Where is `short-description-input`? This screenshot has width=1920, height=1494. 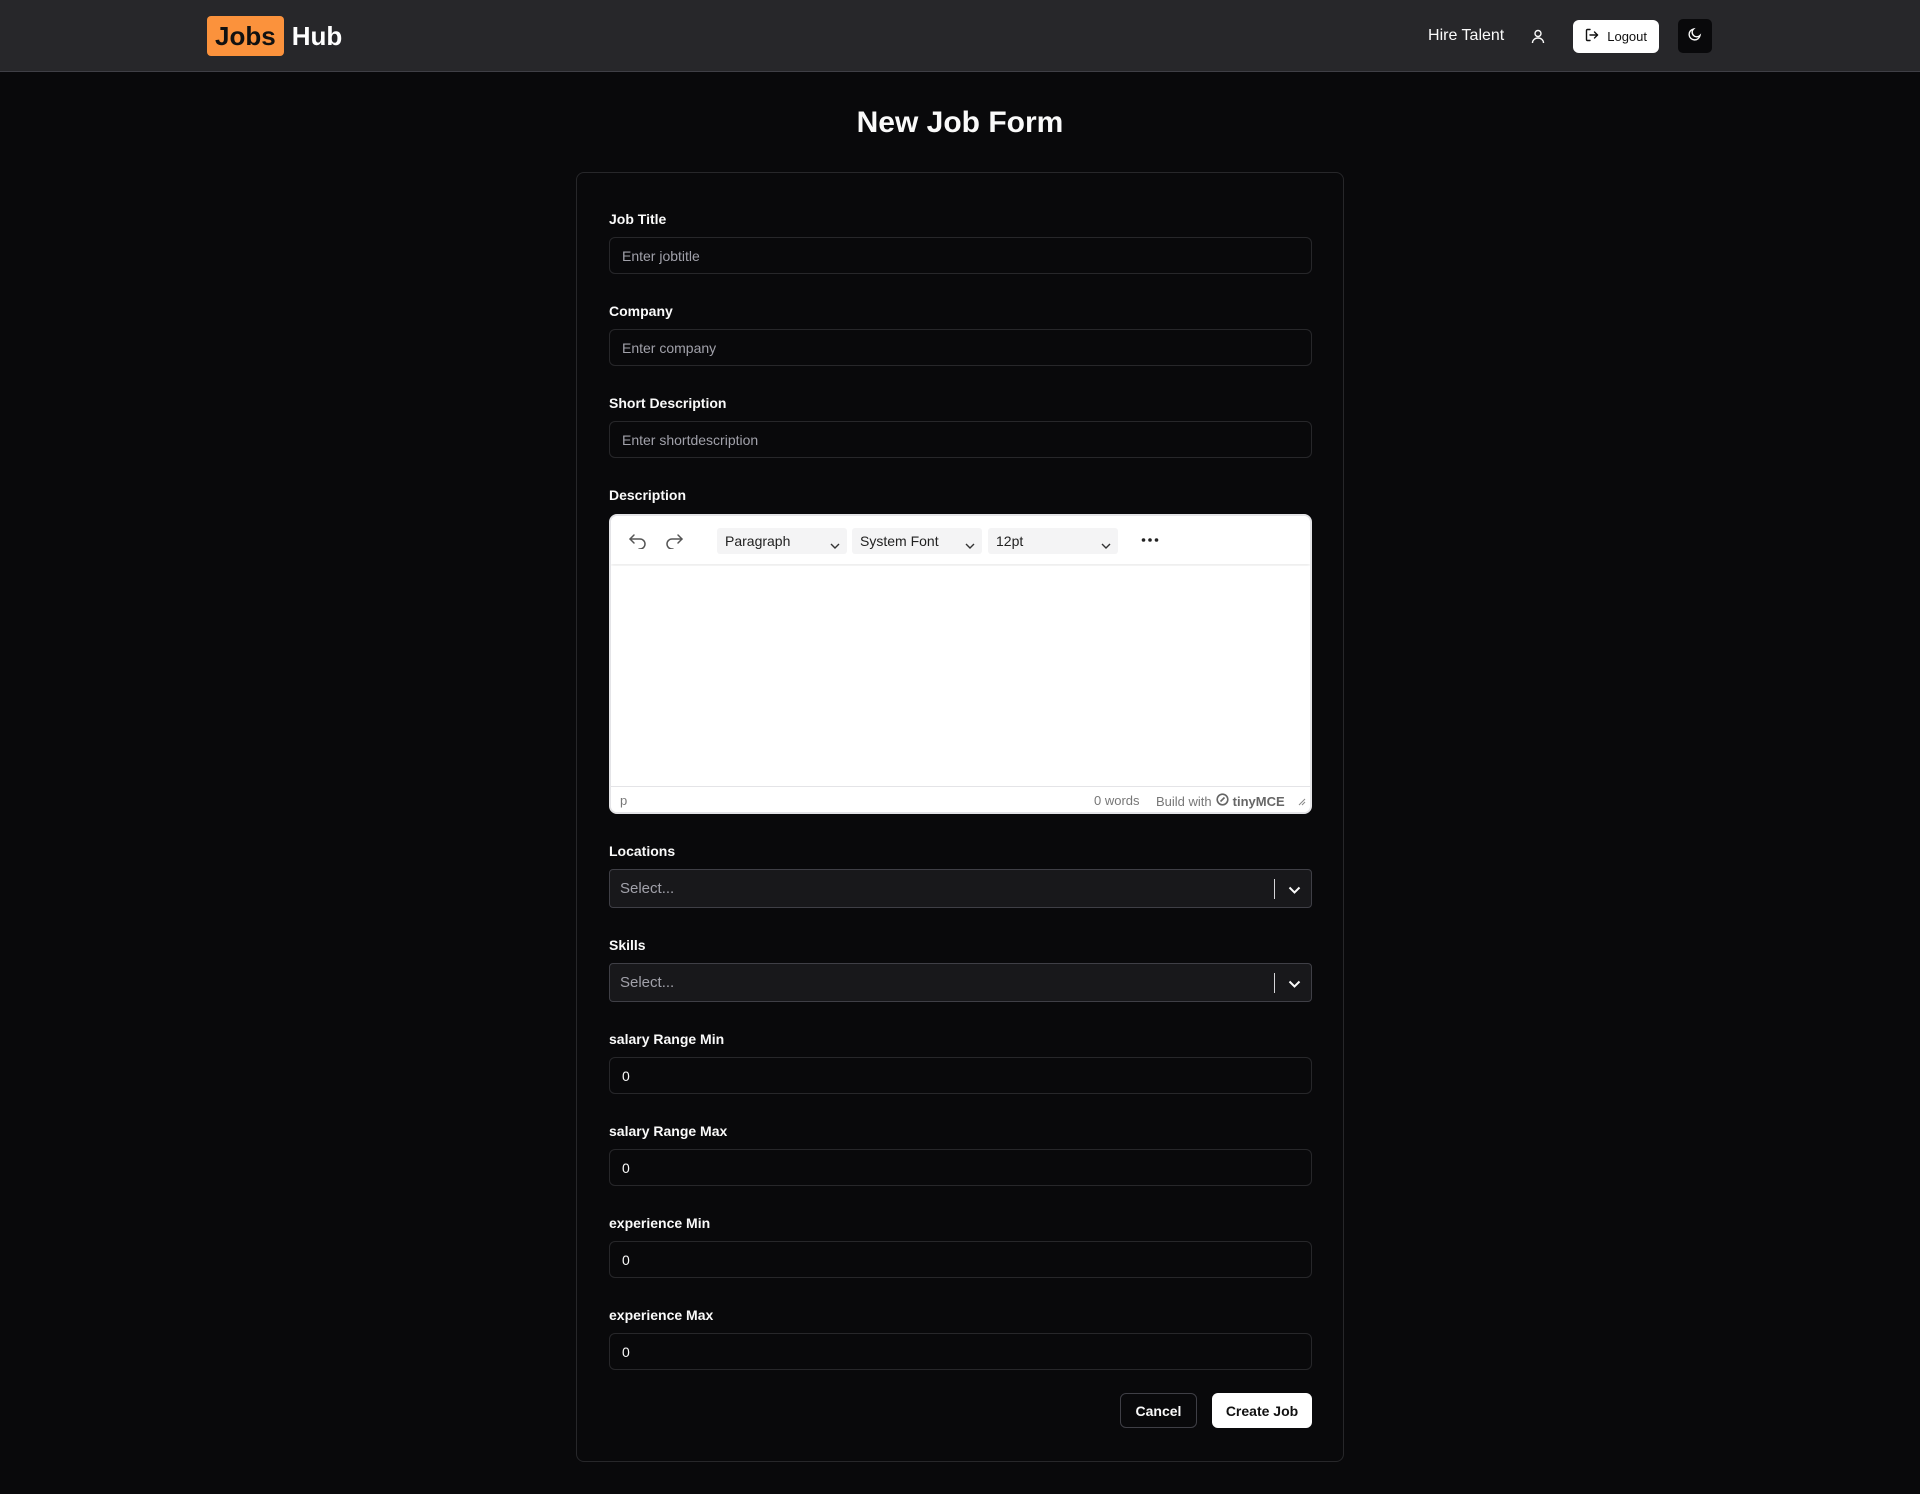 short-description-input is located at coordinates (960, 439).